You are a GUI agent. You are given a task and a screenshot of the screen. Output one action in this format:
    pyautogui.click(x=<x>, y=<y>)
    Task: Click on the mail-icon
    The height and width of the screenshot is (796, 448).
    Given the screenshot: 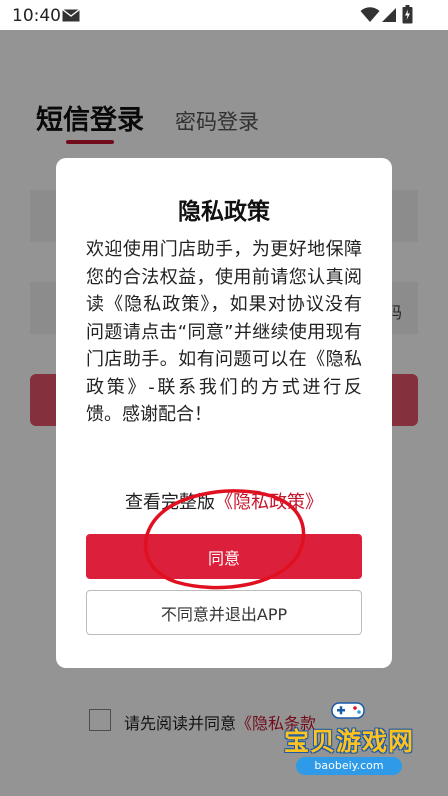 What is the action you would take?
    pyautogui.click(x=71, y=15)
    